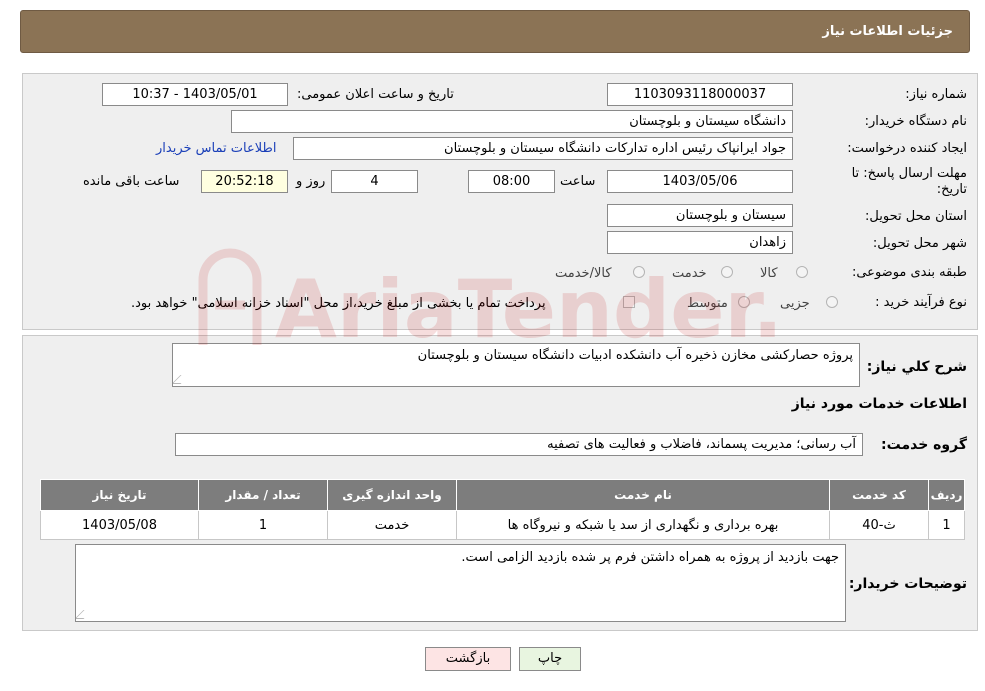  What do you see at coordinates (512, 121) in the screenshot?
I see `buyer-org-field: دانشگاه سیستان و بلوچستان` at bounding box center [512, 121].